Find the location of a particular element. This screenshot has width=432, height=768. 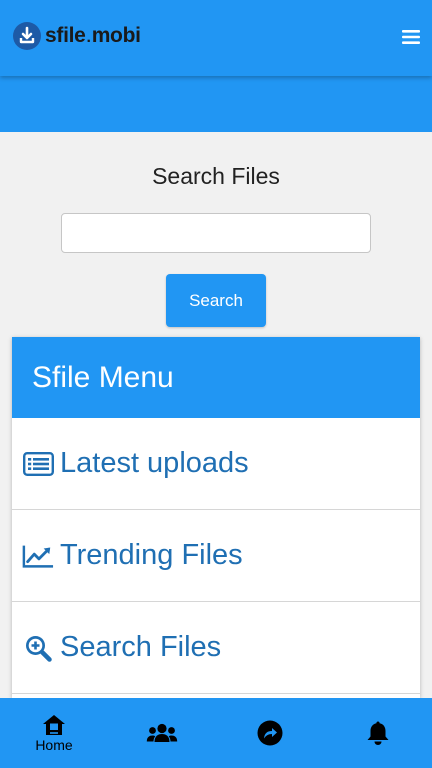

nav-item-users is located at coordinates (162, 733).